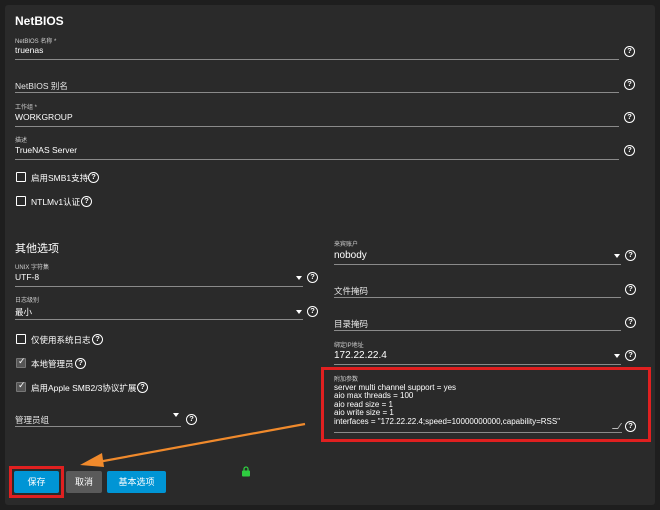 This screenshot has height=510, width=660. What do you see at coordinates (46, 150) in the screenshot?
I see `description-input: TrueNAS Server` at bounding box center [46, 150].